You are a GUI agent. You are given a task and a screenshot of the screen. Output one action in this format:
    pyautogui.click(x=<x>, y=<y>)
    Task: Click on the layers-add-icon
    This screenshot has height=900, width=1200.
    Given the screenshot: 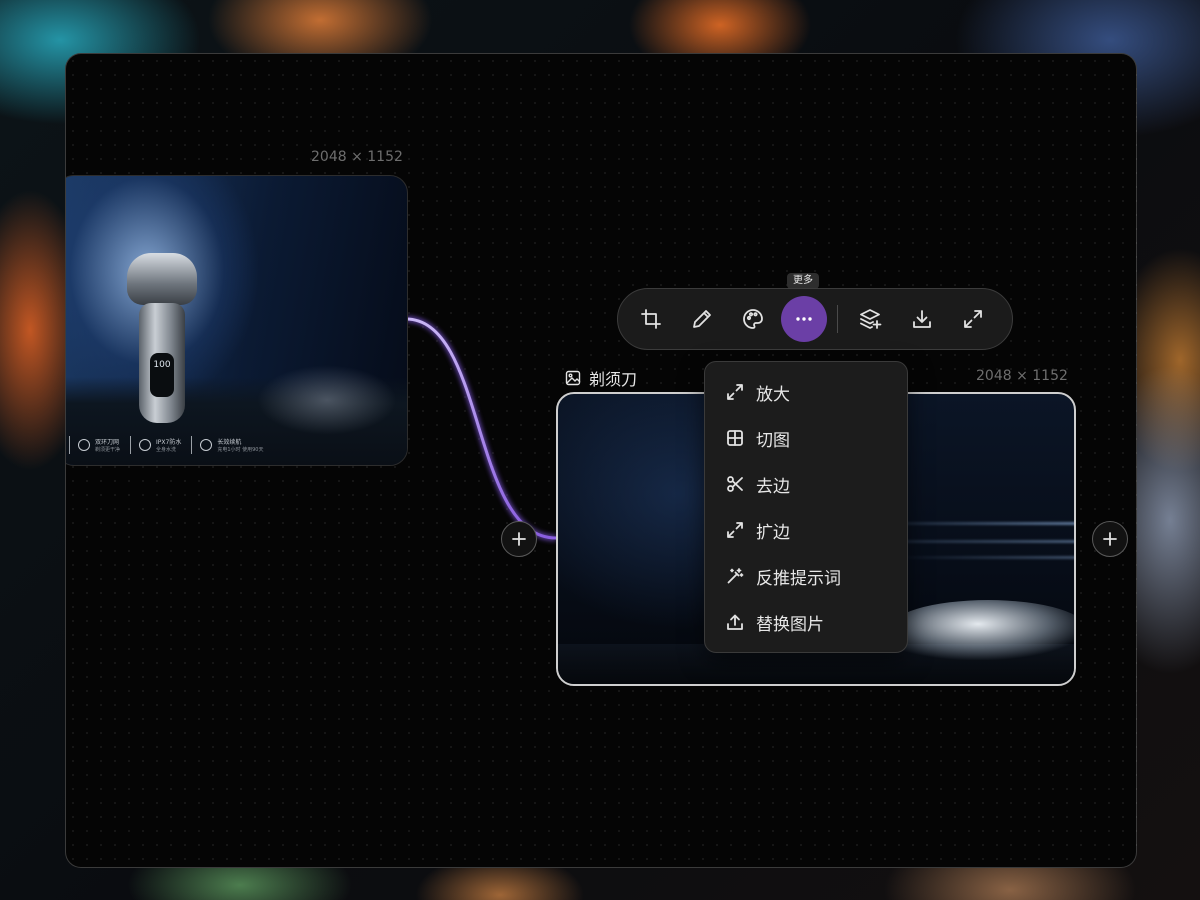 What is the action you would take?
    pyautogui.click(x=871, y=319)
    